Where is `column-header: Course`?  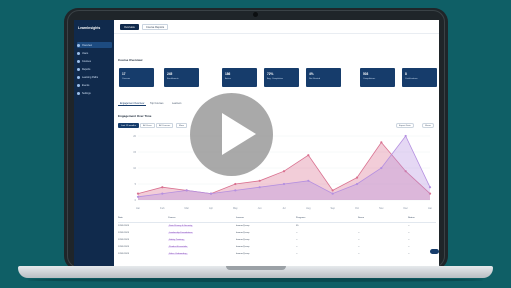 column-header: Course is located at coordinates (172, 218).